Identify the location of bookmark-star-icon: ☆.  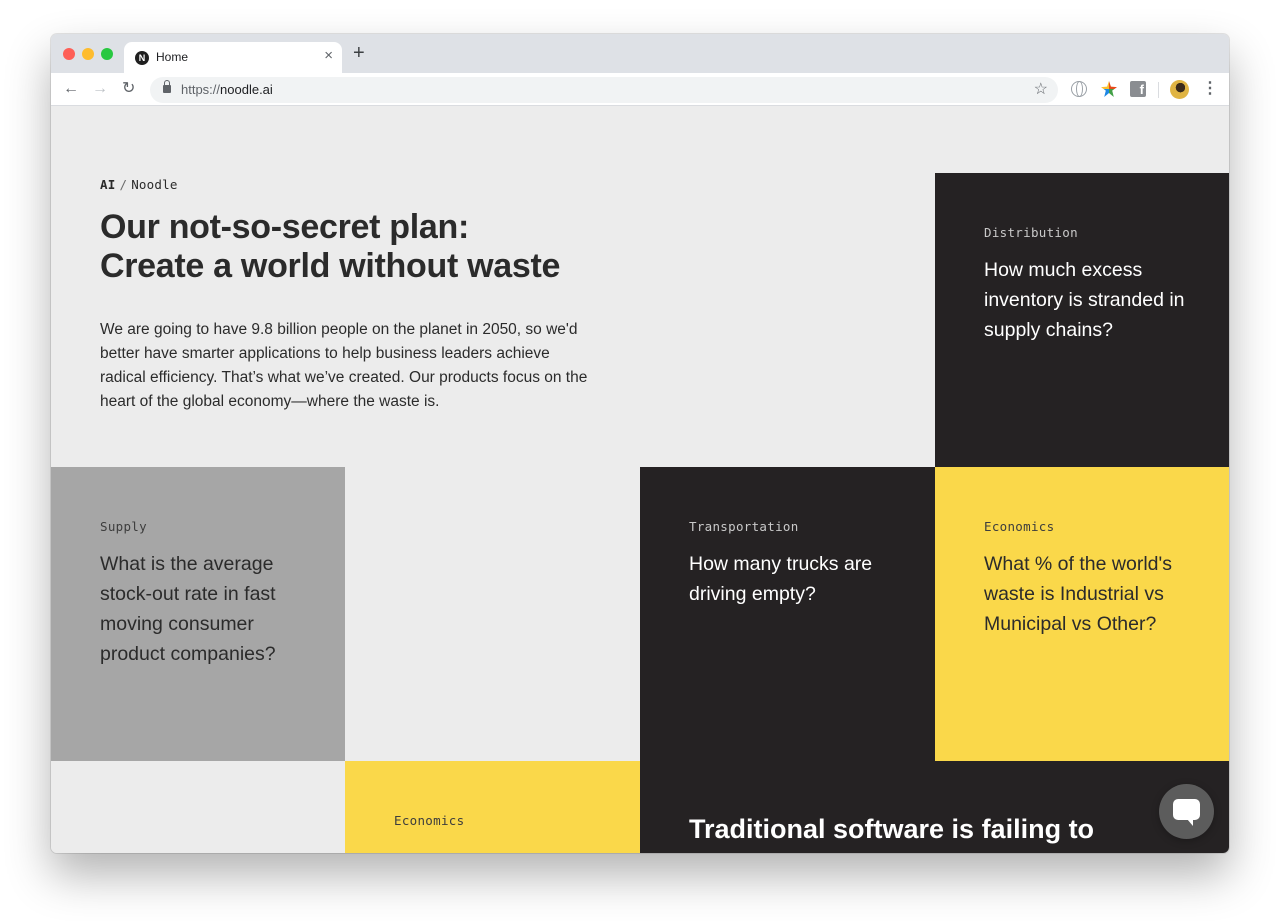
(1041, 90).